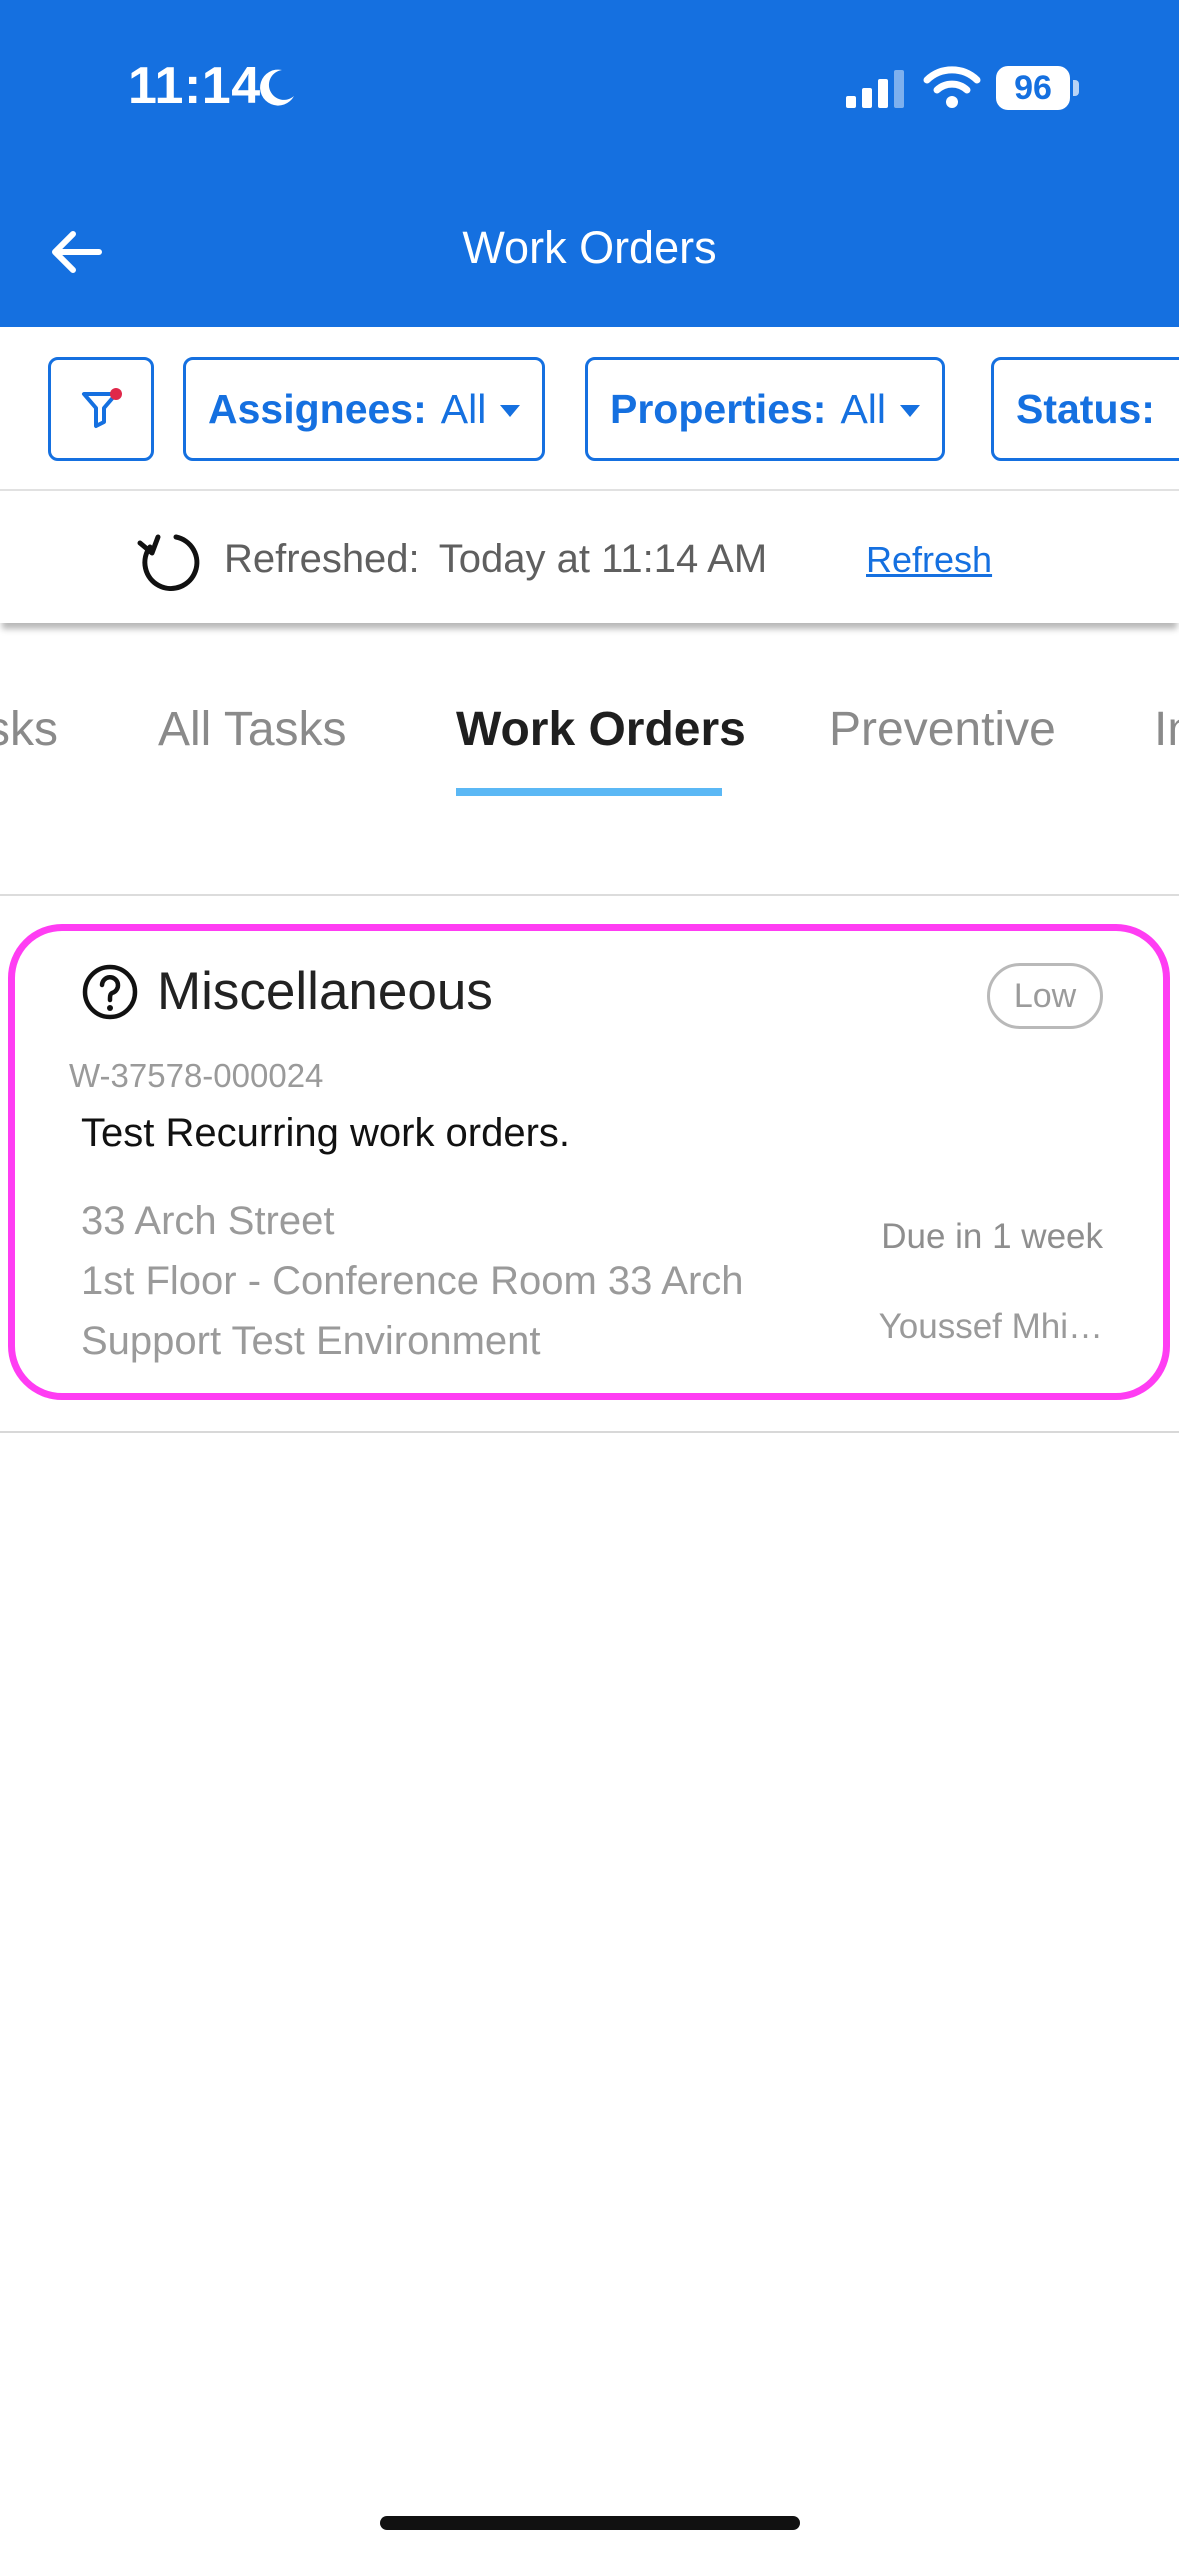  What do you see at coordinates (589, 163) in the screenshot?
I see `app-header: 11:14 96 Work Orders` at bounding box center [589, 163].